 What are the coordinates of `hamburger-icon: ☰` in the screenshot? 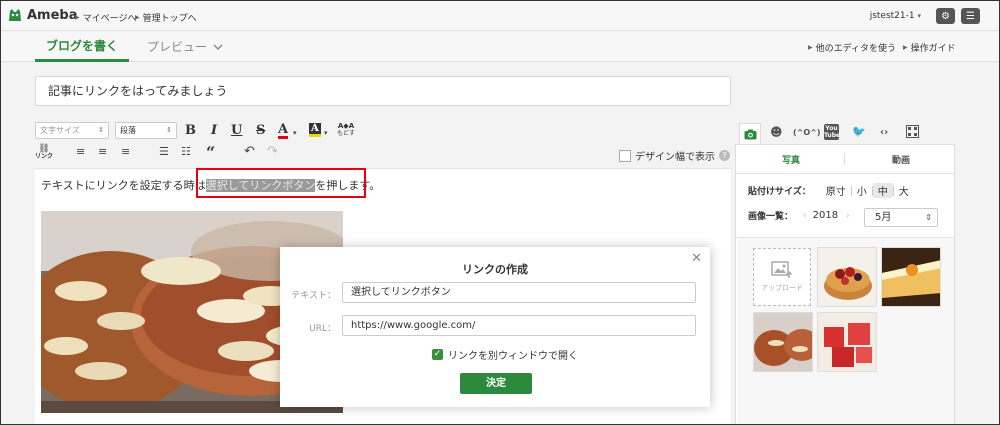 It's located at (970, 16).